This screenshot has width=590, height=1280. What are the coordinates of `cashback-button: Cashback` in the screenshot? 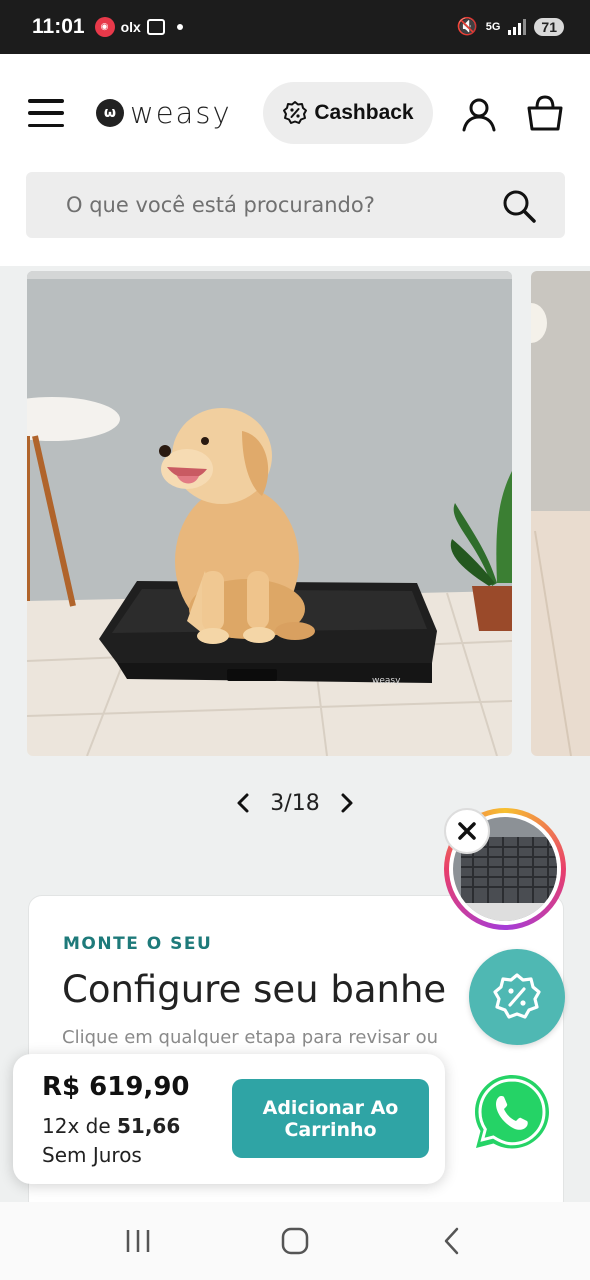 It's located at (348, 113).